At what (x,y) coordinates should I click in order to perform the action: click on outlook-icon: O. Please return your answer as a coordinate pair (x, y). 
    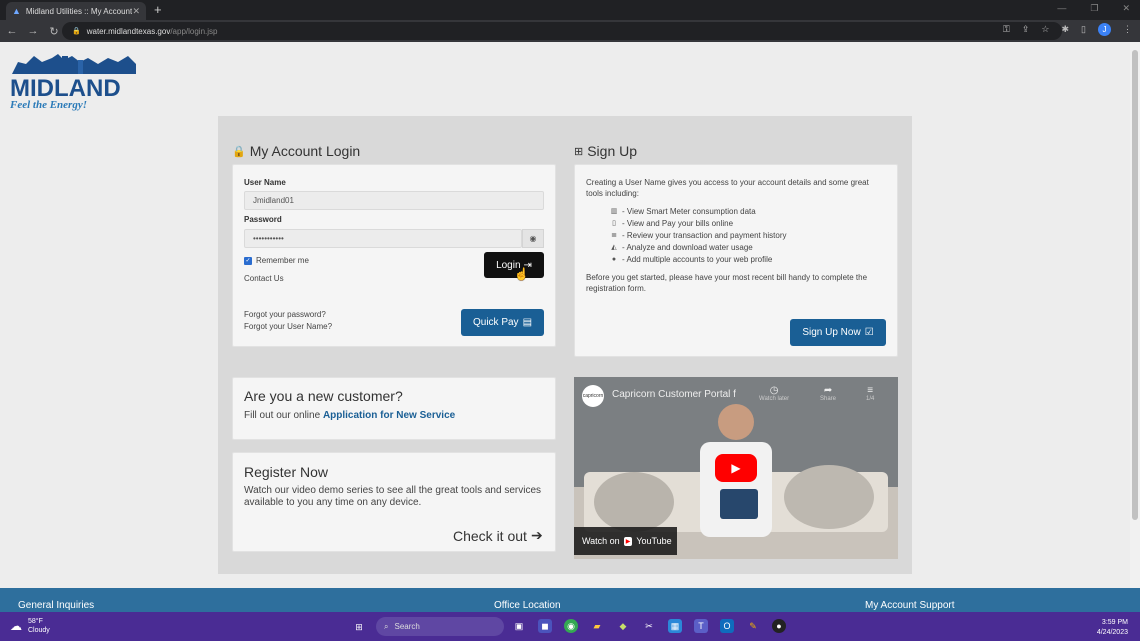
    Looking at the image, I should click on (727, 626).